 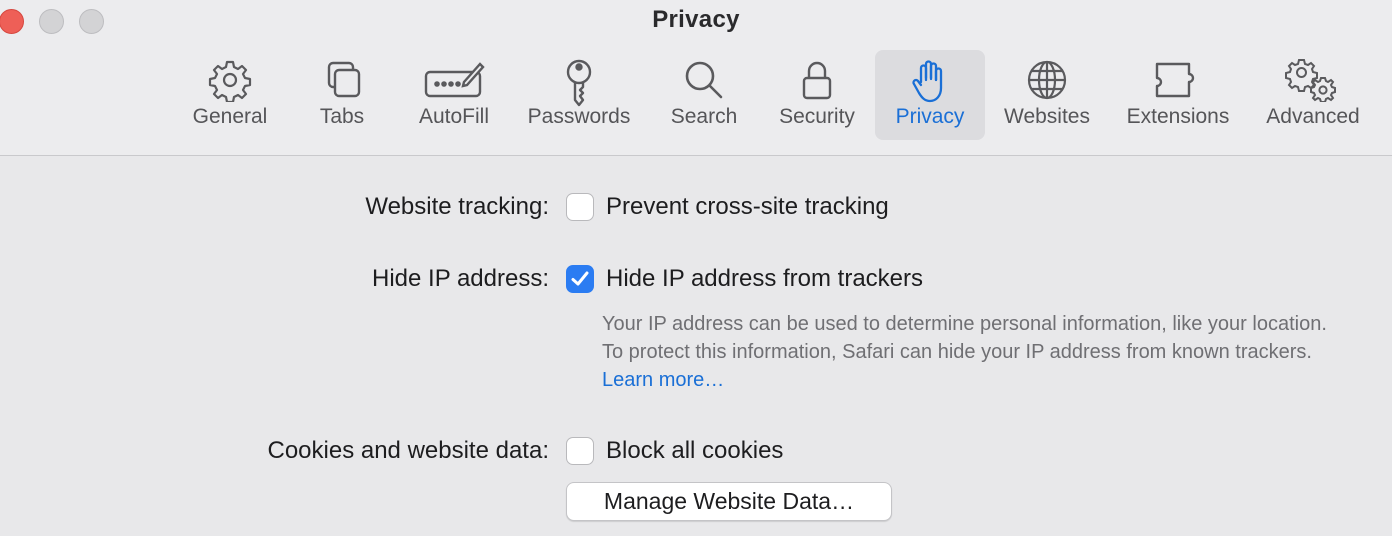 What do you see at coordinates (764, 279) in the screenshot?
I see `hide-ip-address-option-label: Hide IP address from trackers` at bounding box center [764, 279].